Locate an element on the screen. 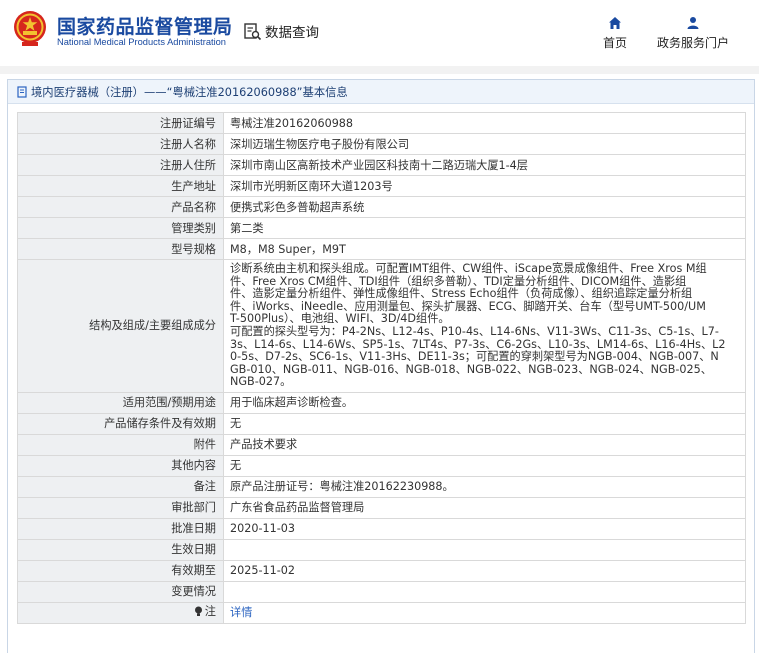 Image resolution: width=759 pixels, height=653 pixels. table-row: 变更情况 is located at coordinates (381, 591).